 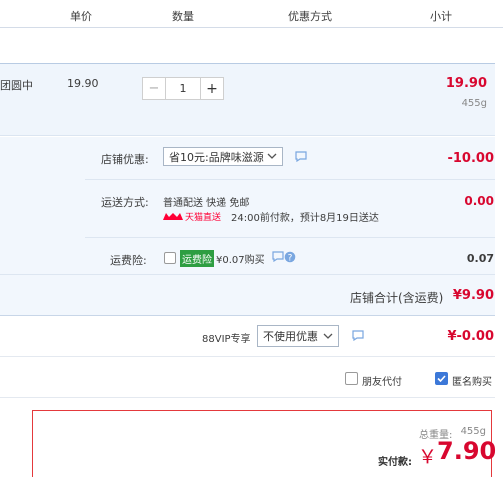 I want to click on currency-symbol: ￥, so click(x=428, y=457).